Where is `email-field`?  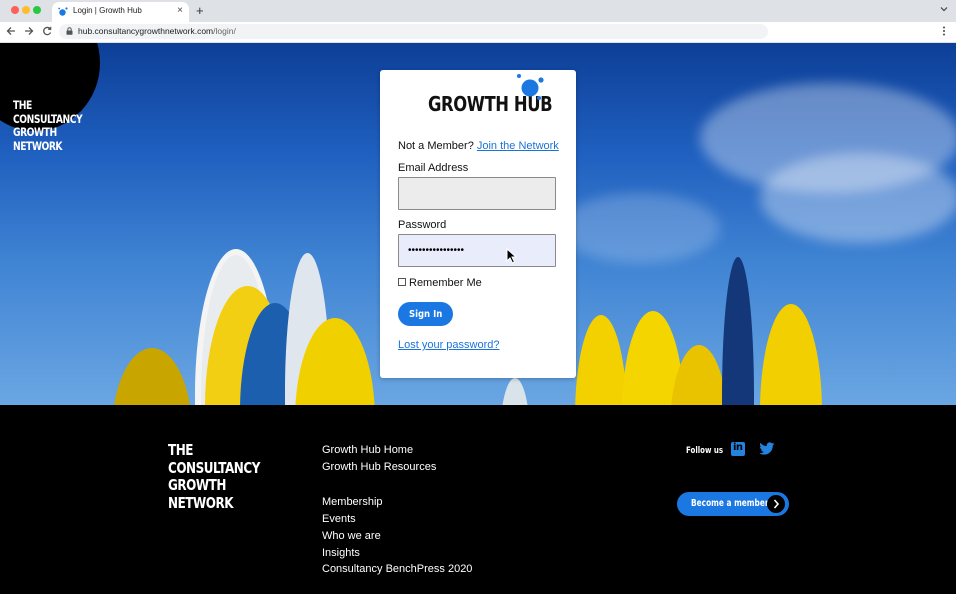 email-field is located at coordinates (477, 193).